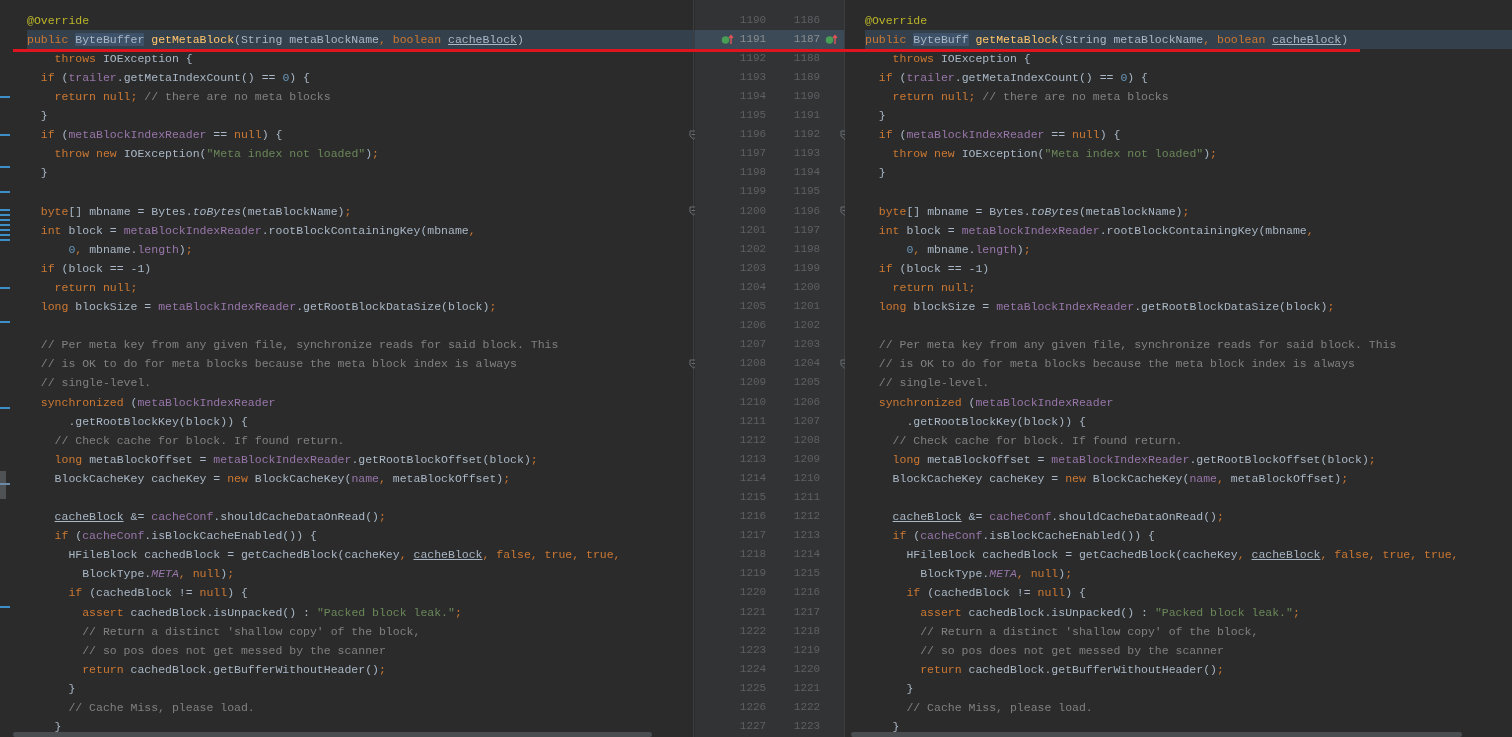 Image resolution: width=1512 pixels, height=737 pixels. Describe the element at coordinates (753, 39) in the screenshot. I see `line-number: 1191` at that location.